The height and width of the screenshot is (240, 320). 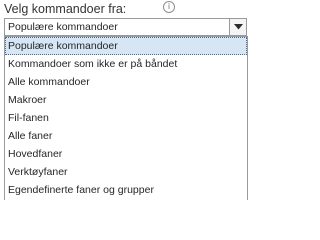 What do you see at coordinates (125, 27) in the screenshot?
I see `commands-source-combobox: Populære kommandoer` at bounding box center [125, 27].